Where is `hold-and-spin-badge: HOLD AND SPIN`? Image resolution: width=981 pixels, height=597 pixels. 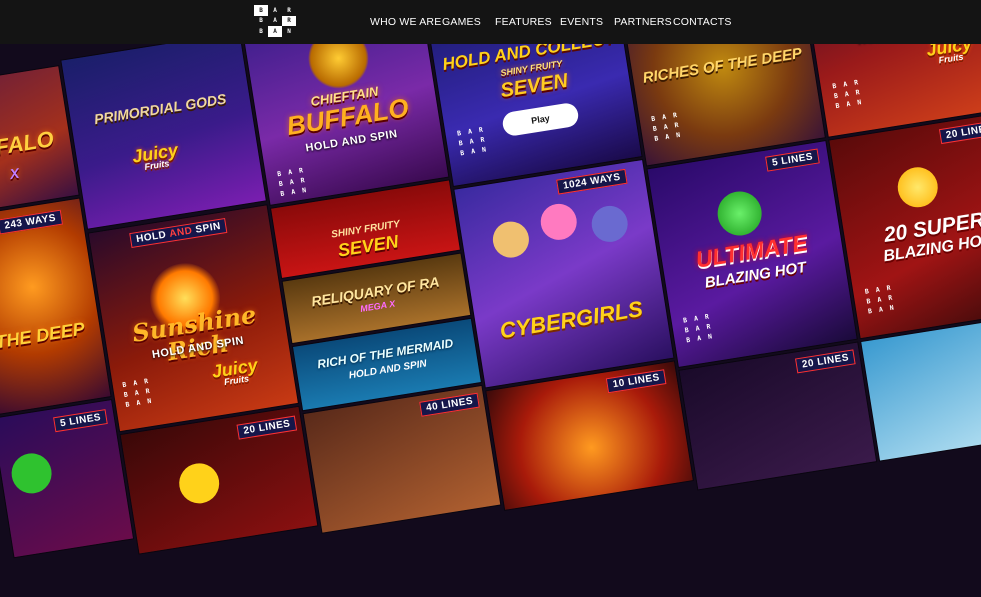 hold-and-spin-badge: HOLD AND SPIN is located at coordinates (178, 233).